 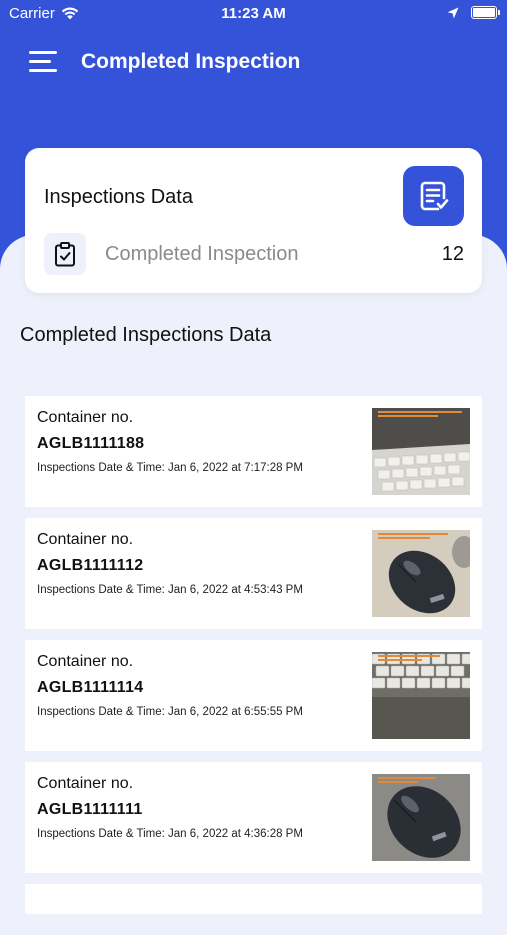 I want to click on inspection-card, so click(x=253, y=899).